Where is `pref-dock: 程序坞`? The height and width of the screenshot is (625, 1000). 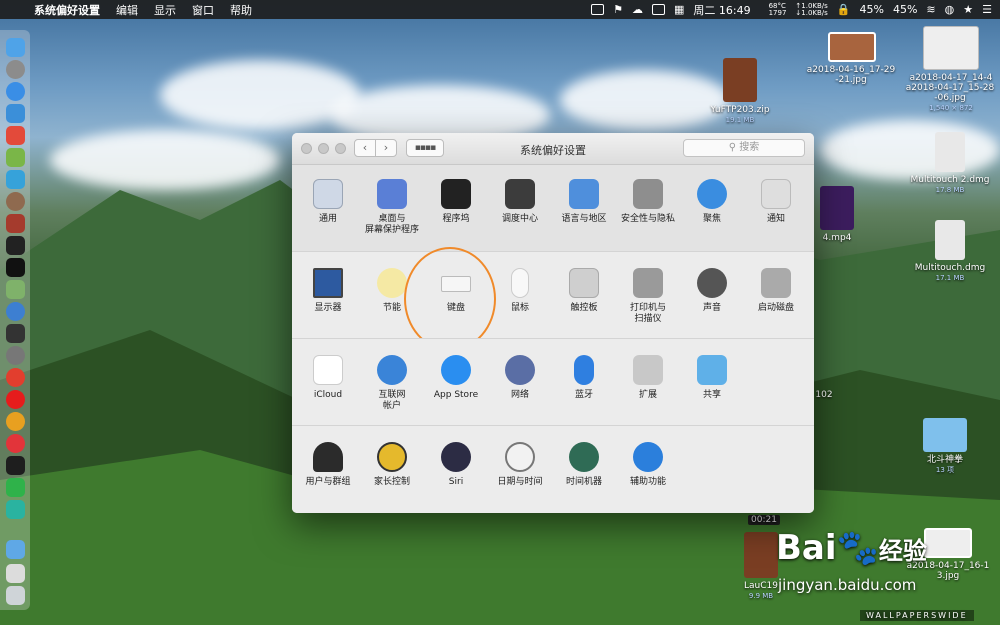
pref-dock: 程序坞 is located at coordinates (456, 202).